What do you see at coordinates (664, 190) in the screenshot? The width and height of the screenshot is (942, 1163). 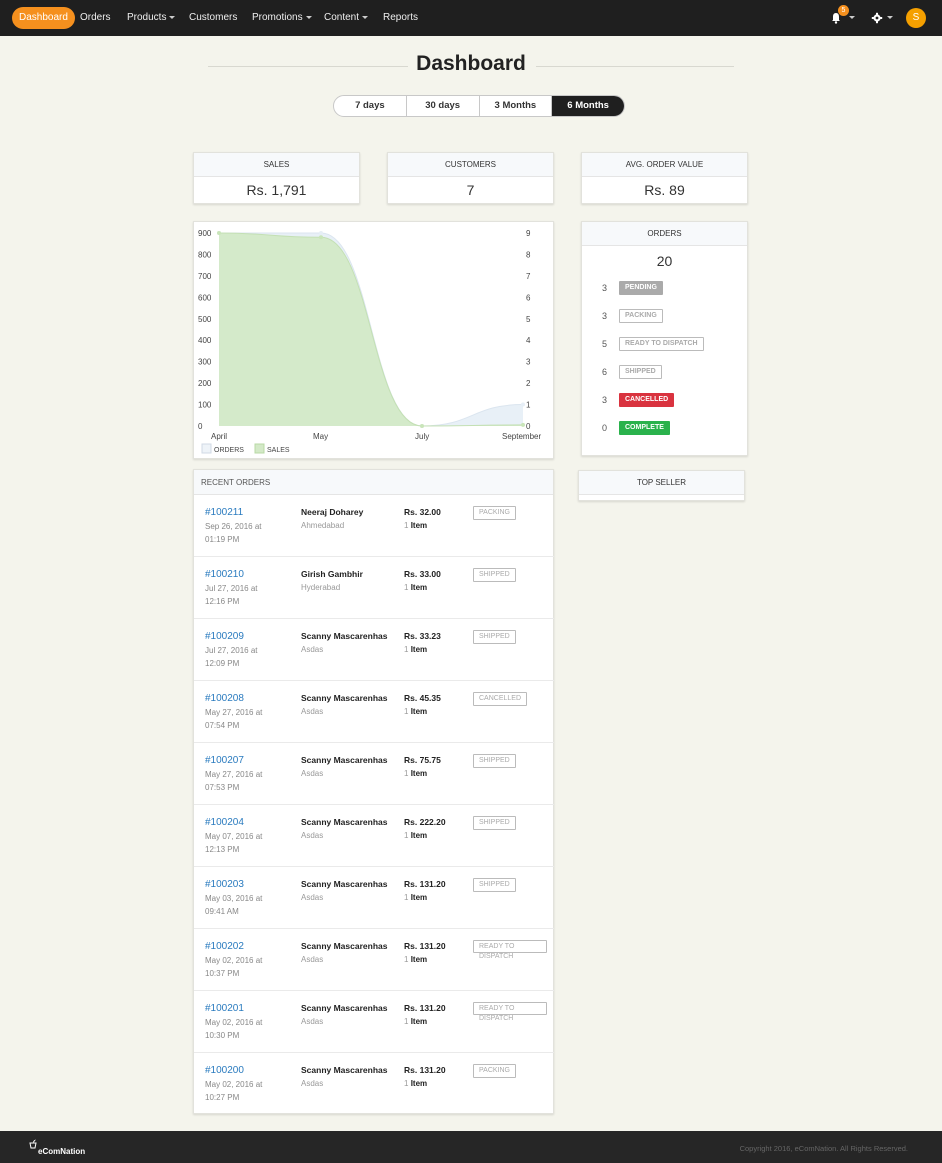 I see `aov-value: Rs. 89` at bounding box center [664, 190].